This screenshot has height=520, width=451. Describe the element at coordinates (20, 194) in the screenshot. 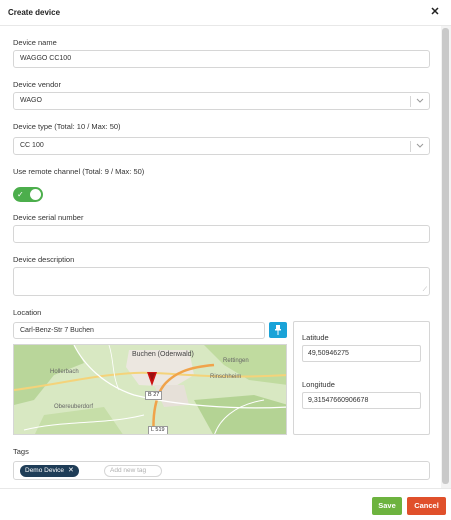

I see `check-icon: ✓` at that location.